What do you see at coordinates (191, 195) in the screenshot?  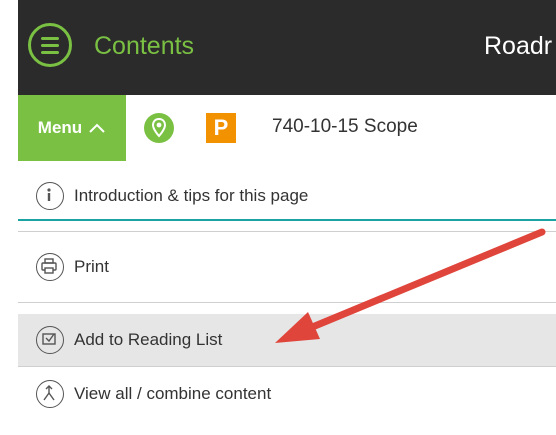 I see `menu-item-label: Introduction & tips for this page` at bounding box center [191, 195].